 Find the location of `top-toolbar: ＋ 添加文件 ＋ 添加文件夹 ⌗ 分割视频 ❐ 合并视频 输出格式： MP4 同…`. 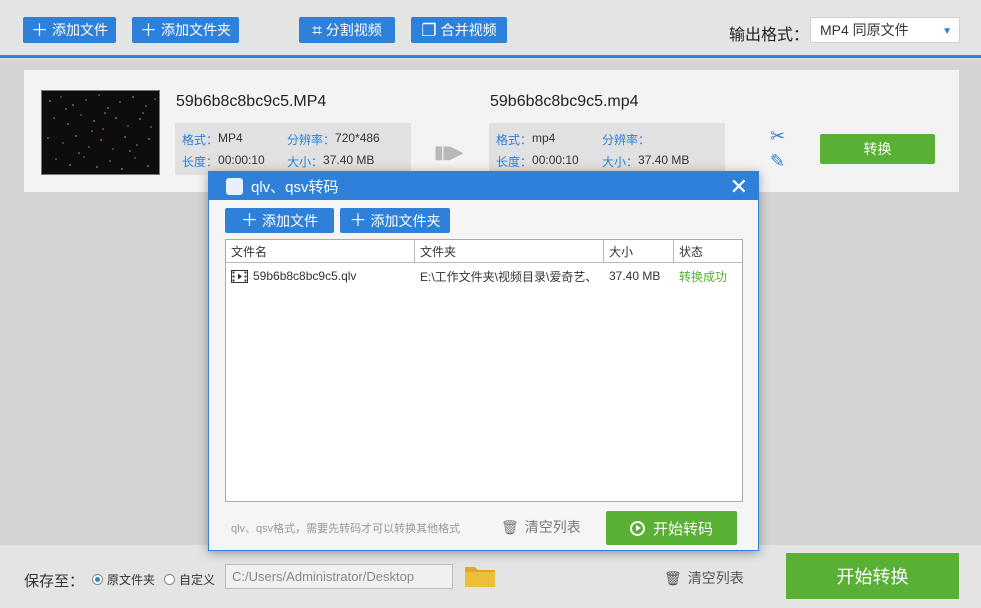

top-toolbar: ＋ 添加文件 ＋ 添加文件夹 ⌗ 分割视频 ❐ 合并视频 输出格式： MP4 同… is located at coordinates (490, 29).